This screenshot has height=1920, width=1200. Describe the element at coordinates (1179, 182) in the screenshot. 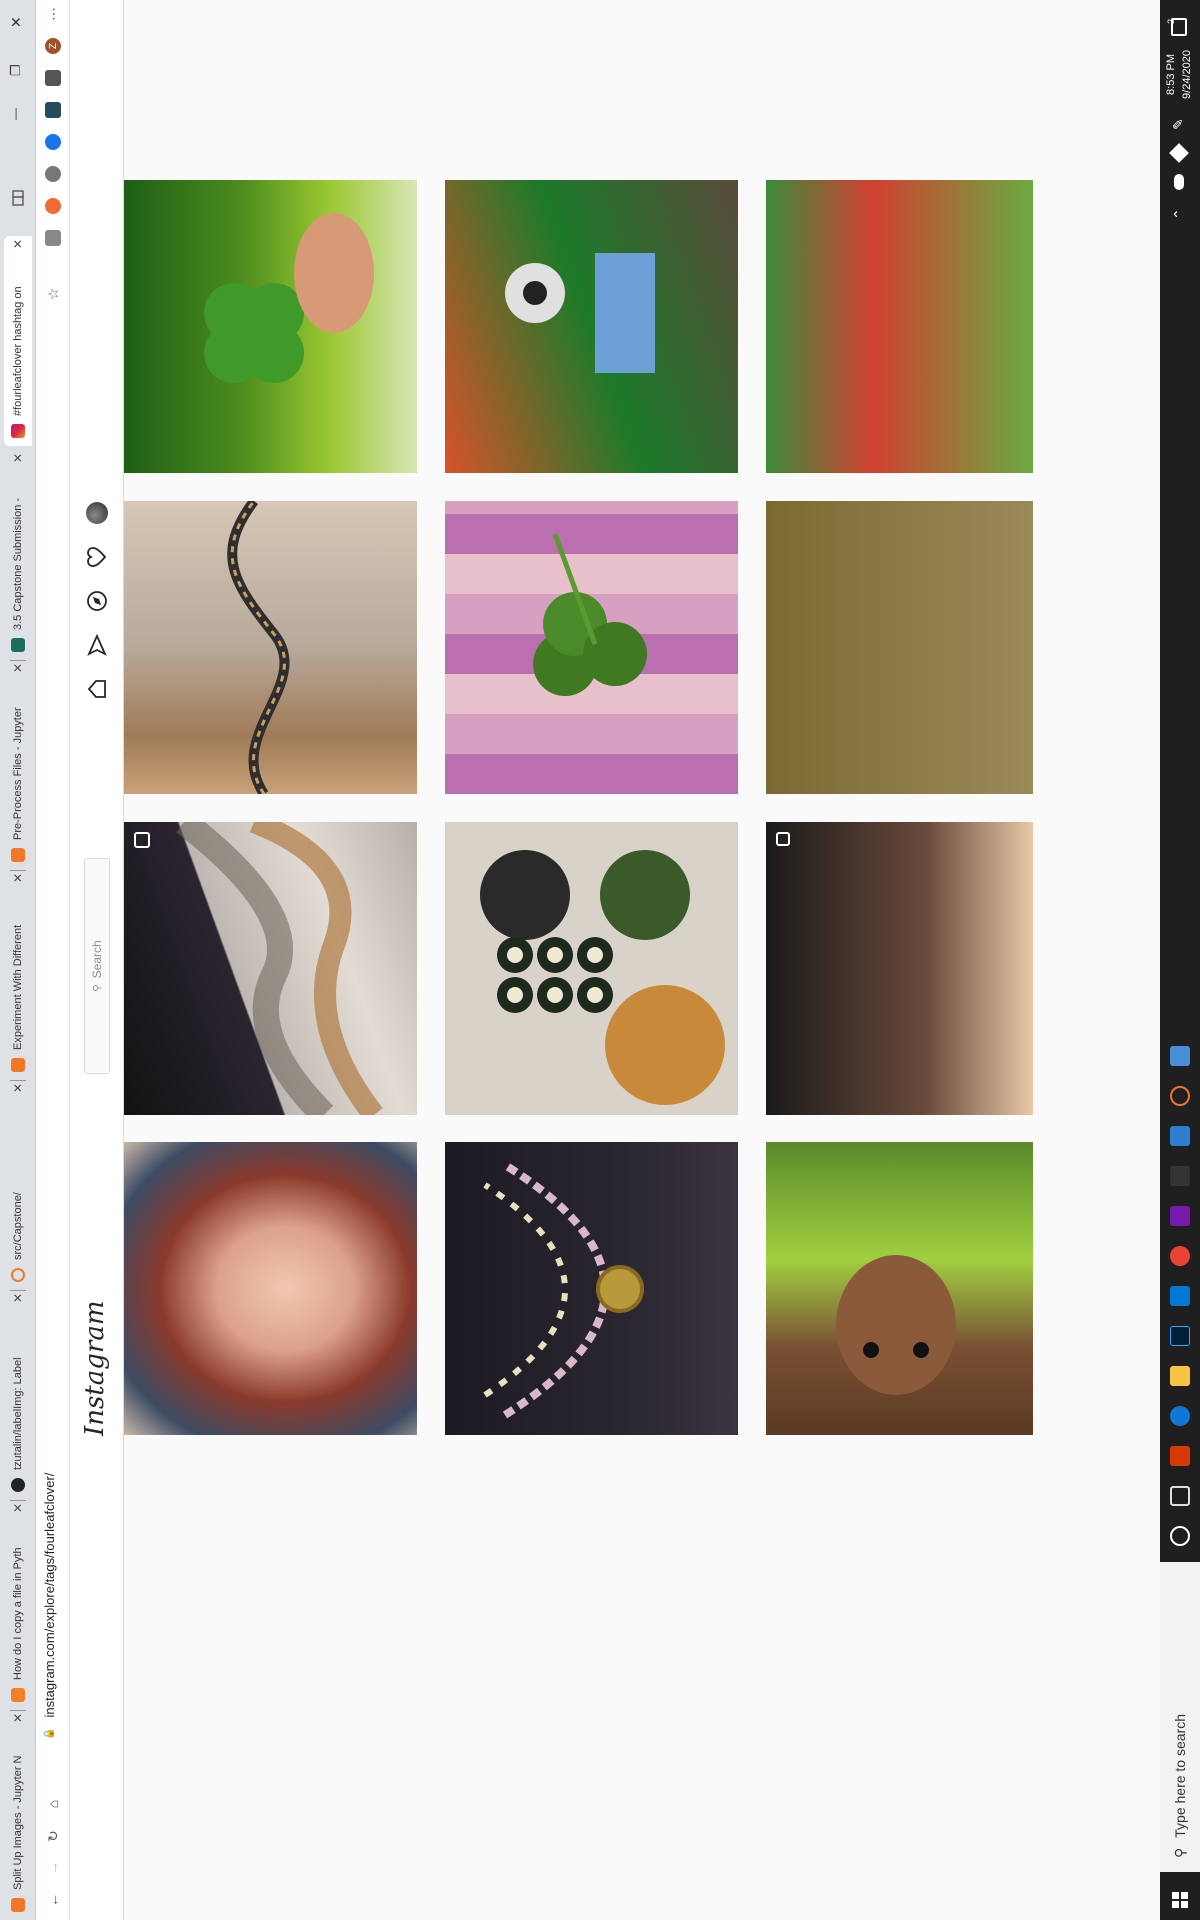

I see `onedrive-icon` at that location.